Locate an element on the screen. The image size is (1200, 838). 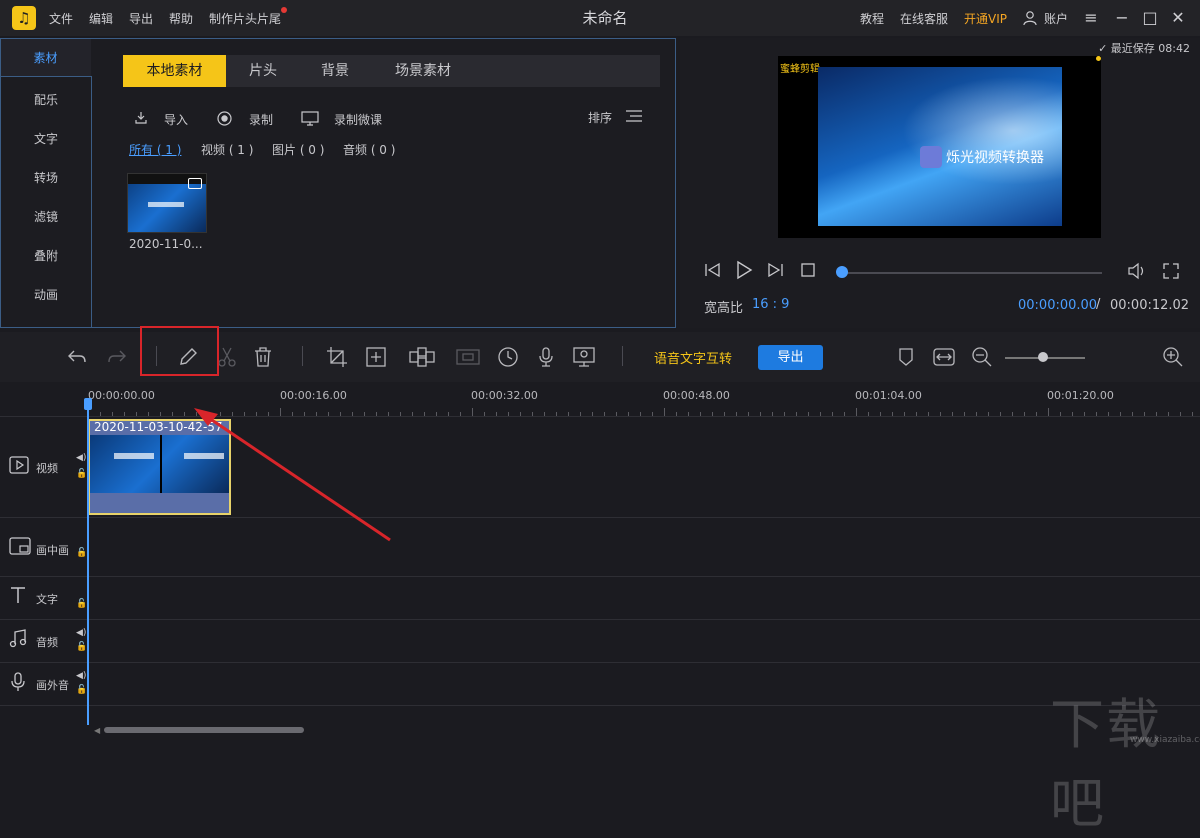
filter-image: 图片 ( 0 ) is located at coordinates (298, 149).